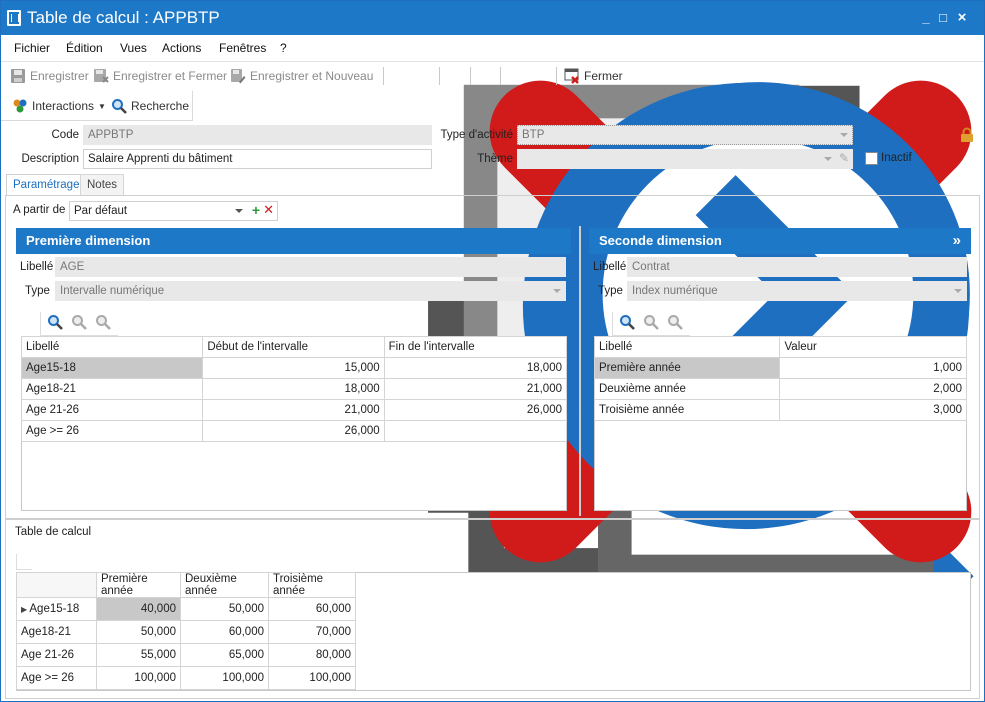  What do you see at coordinates (49, 76) in the screenshot?
I see `save-button: Enregistrer` at bounding box center [49, 76].